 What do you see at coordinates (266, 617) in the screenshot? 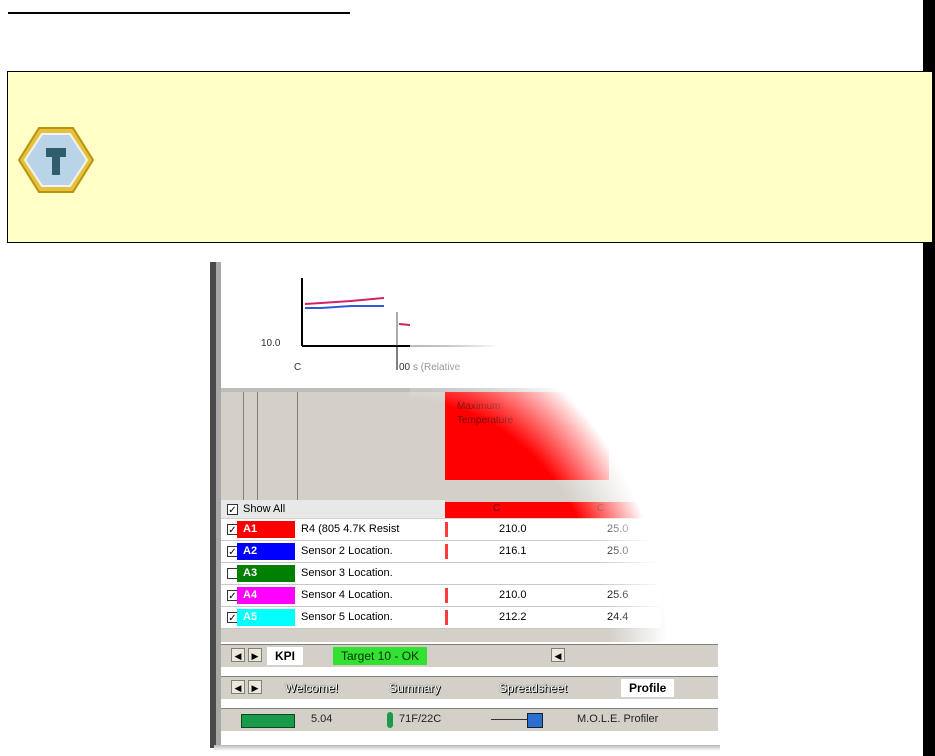
I see `channel-badge: A5` at bounding box center [266, 617].